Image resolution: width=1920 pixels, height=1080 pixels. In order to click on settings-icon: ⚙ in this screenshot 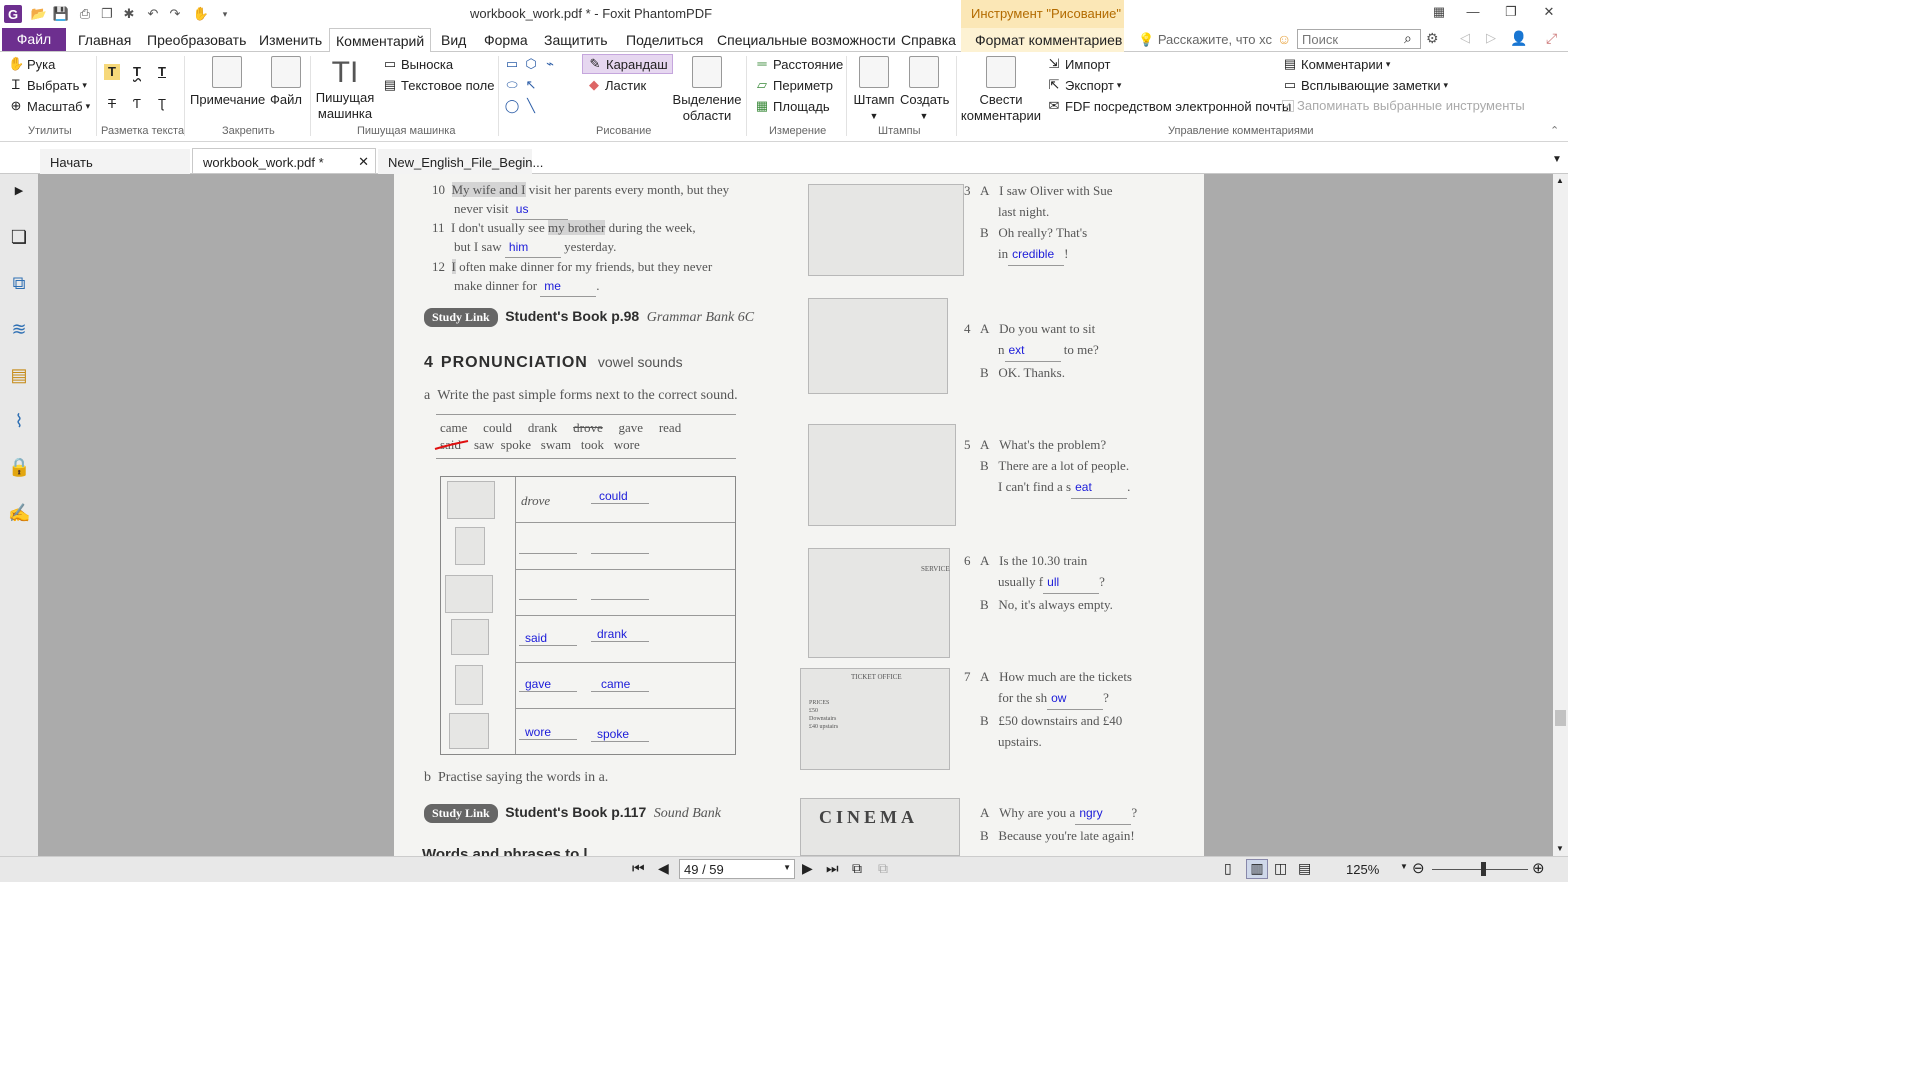, I will do `click(1432, 38)`.